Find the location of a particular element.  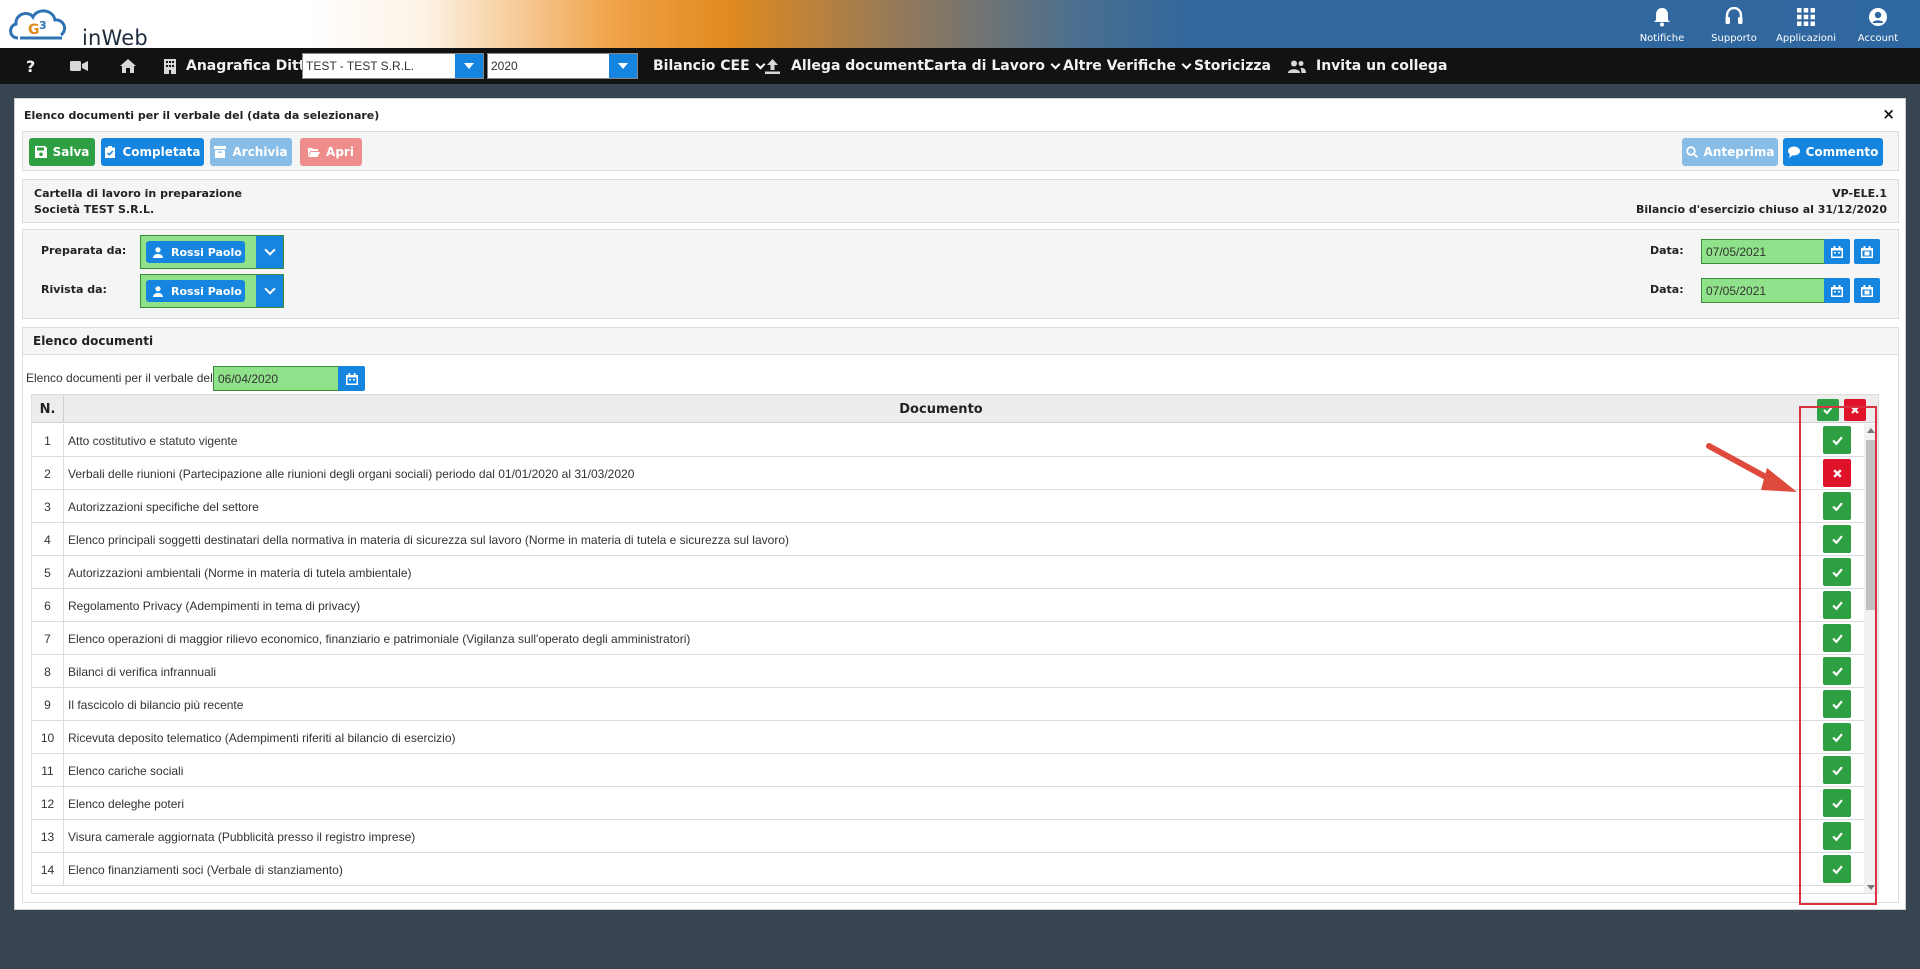

altre-verifiche-menu: Altre Verifiche is located at coordinates (1127, 66).